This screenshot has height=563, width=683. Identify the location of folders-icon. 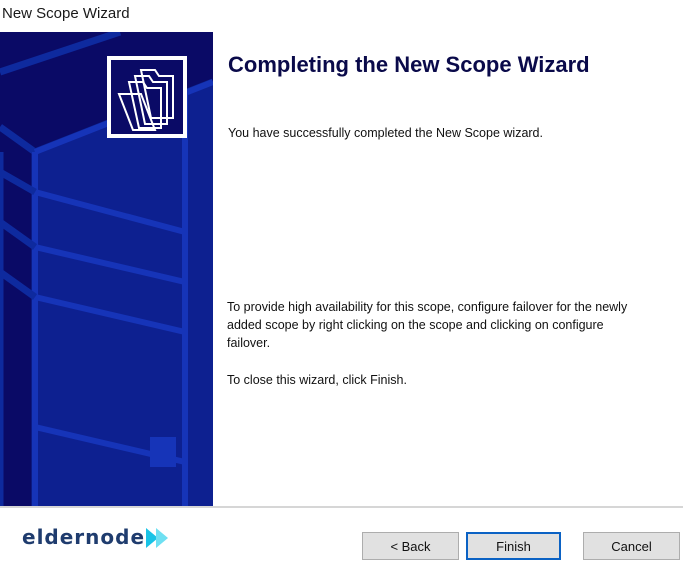
(147, 97).